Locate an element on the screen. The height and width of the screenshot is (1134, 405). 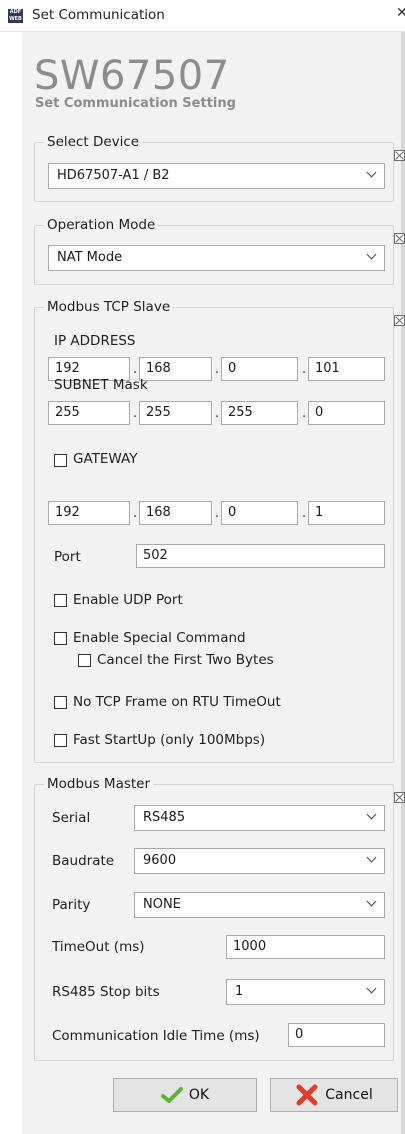
device-select-value: HD67507-A1 / B2 is located at coordinates (113, 175).